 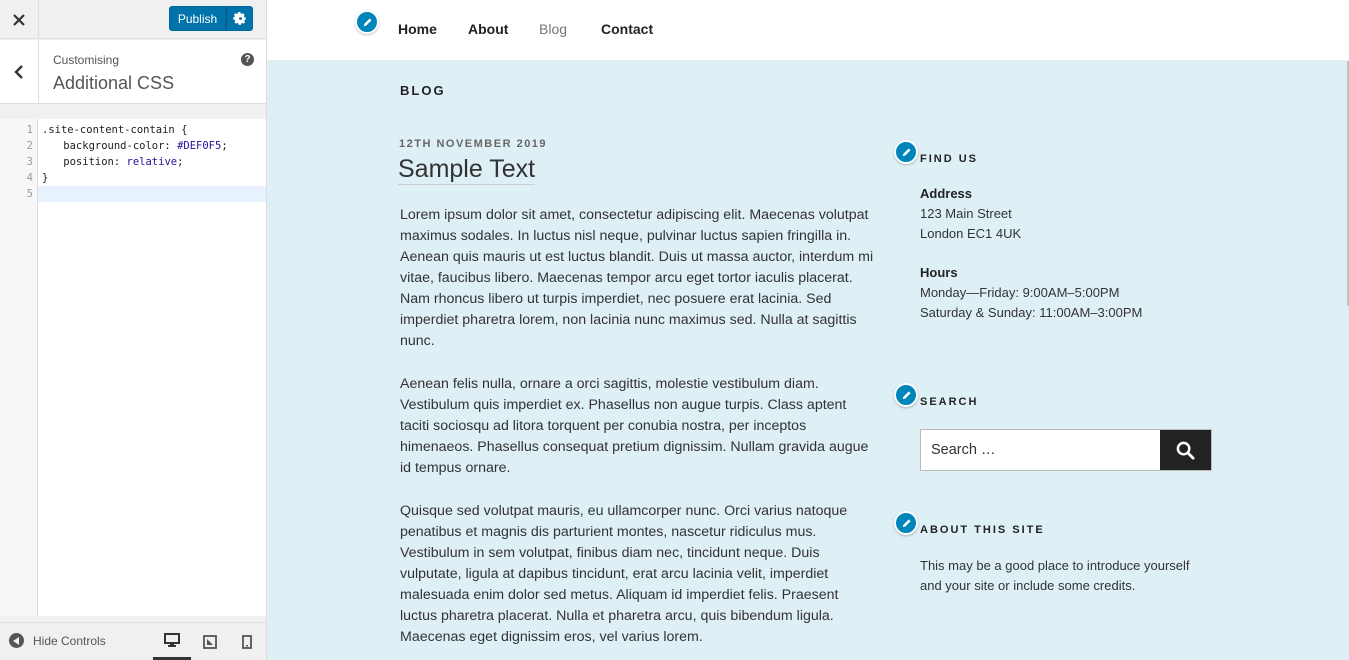 I want to click on hide-controls-button: Hide Controls, so click(x=57, y=640).